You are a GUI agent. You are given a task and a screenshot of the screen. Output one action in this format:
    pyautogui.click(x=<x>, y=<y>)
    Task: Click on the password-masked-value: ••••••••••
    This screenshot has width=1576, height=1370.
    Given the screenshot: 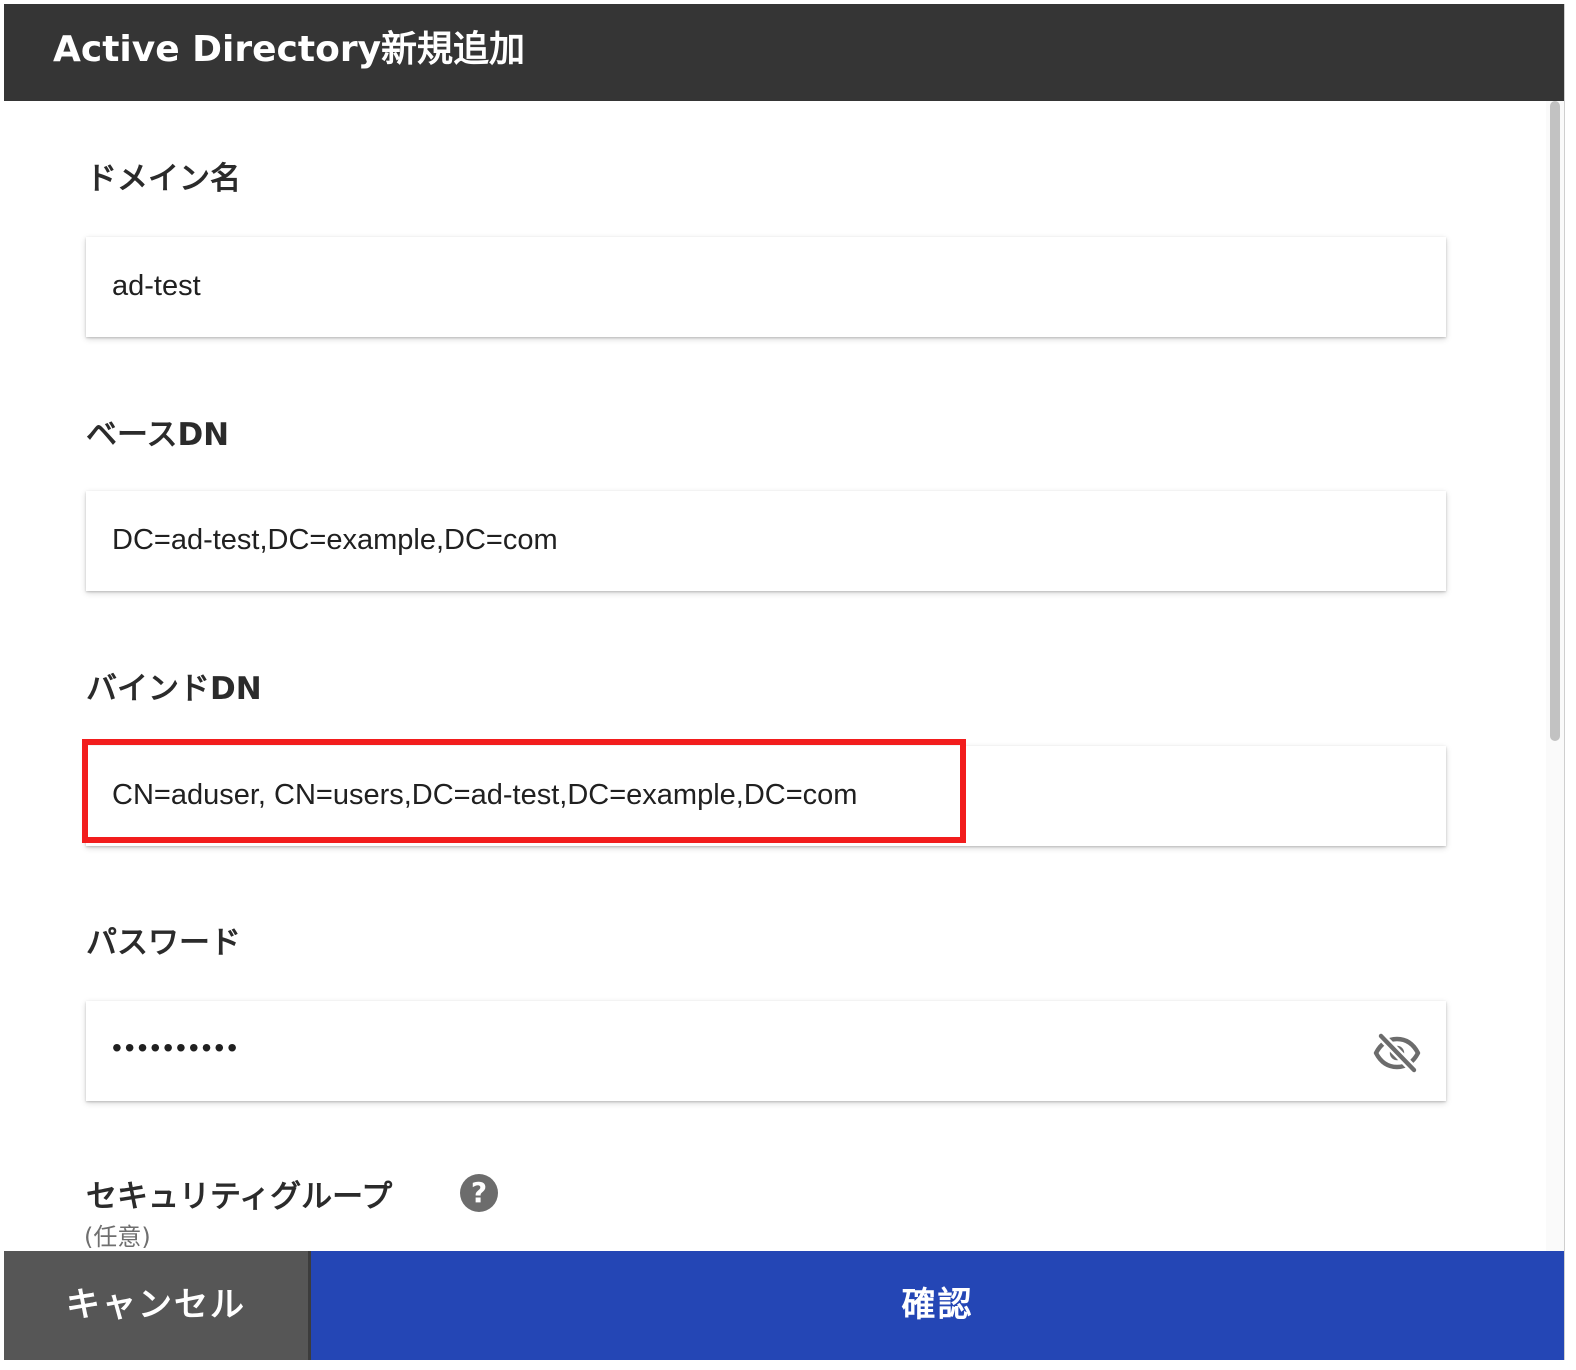 What is the action you would take?
    pyautogui.click(x=176, y=1047)
    